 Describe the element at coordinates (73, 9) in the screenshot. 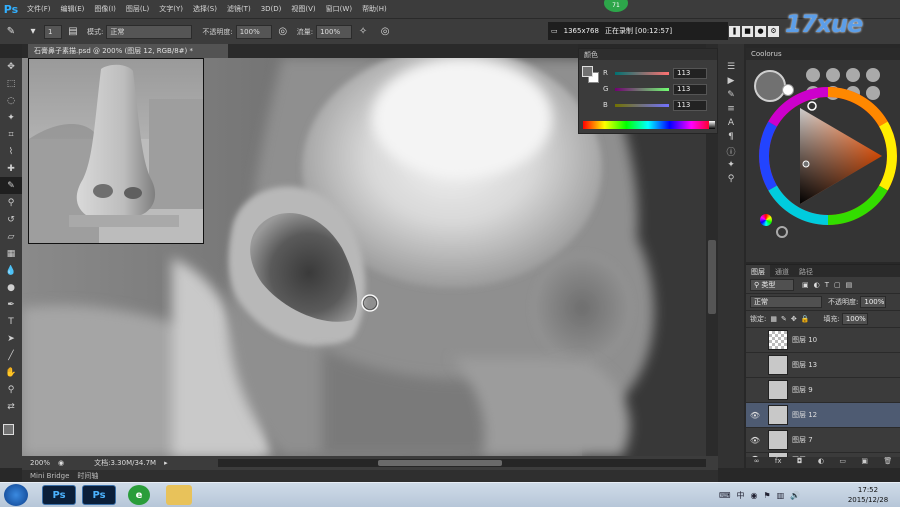

I see `menu-edit: 编辑(E)` at that location.